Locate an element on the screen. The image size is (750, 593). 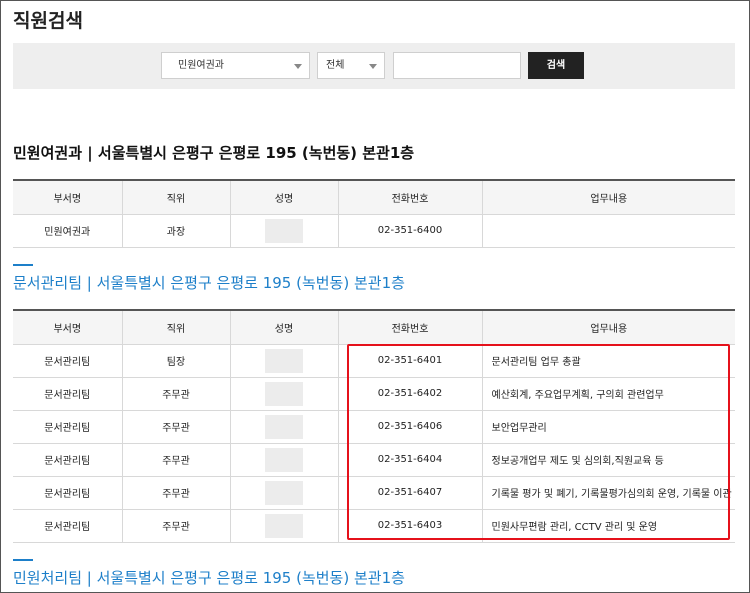
section-title-civil-passport: 민원여권과 | 서울특별시 은평구 은평로 195 (녹번동) 본관1층 is located at coordinates (214, 153).